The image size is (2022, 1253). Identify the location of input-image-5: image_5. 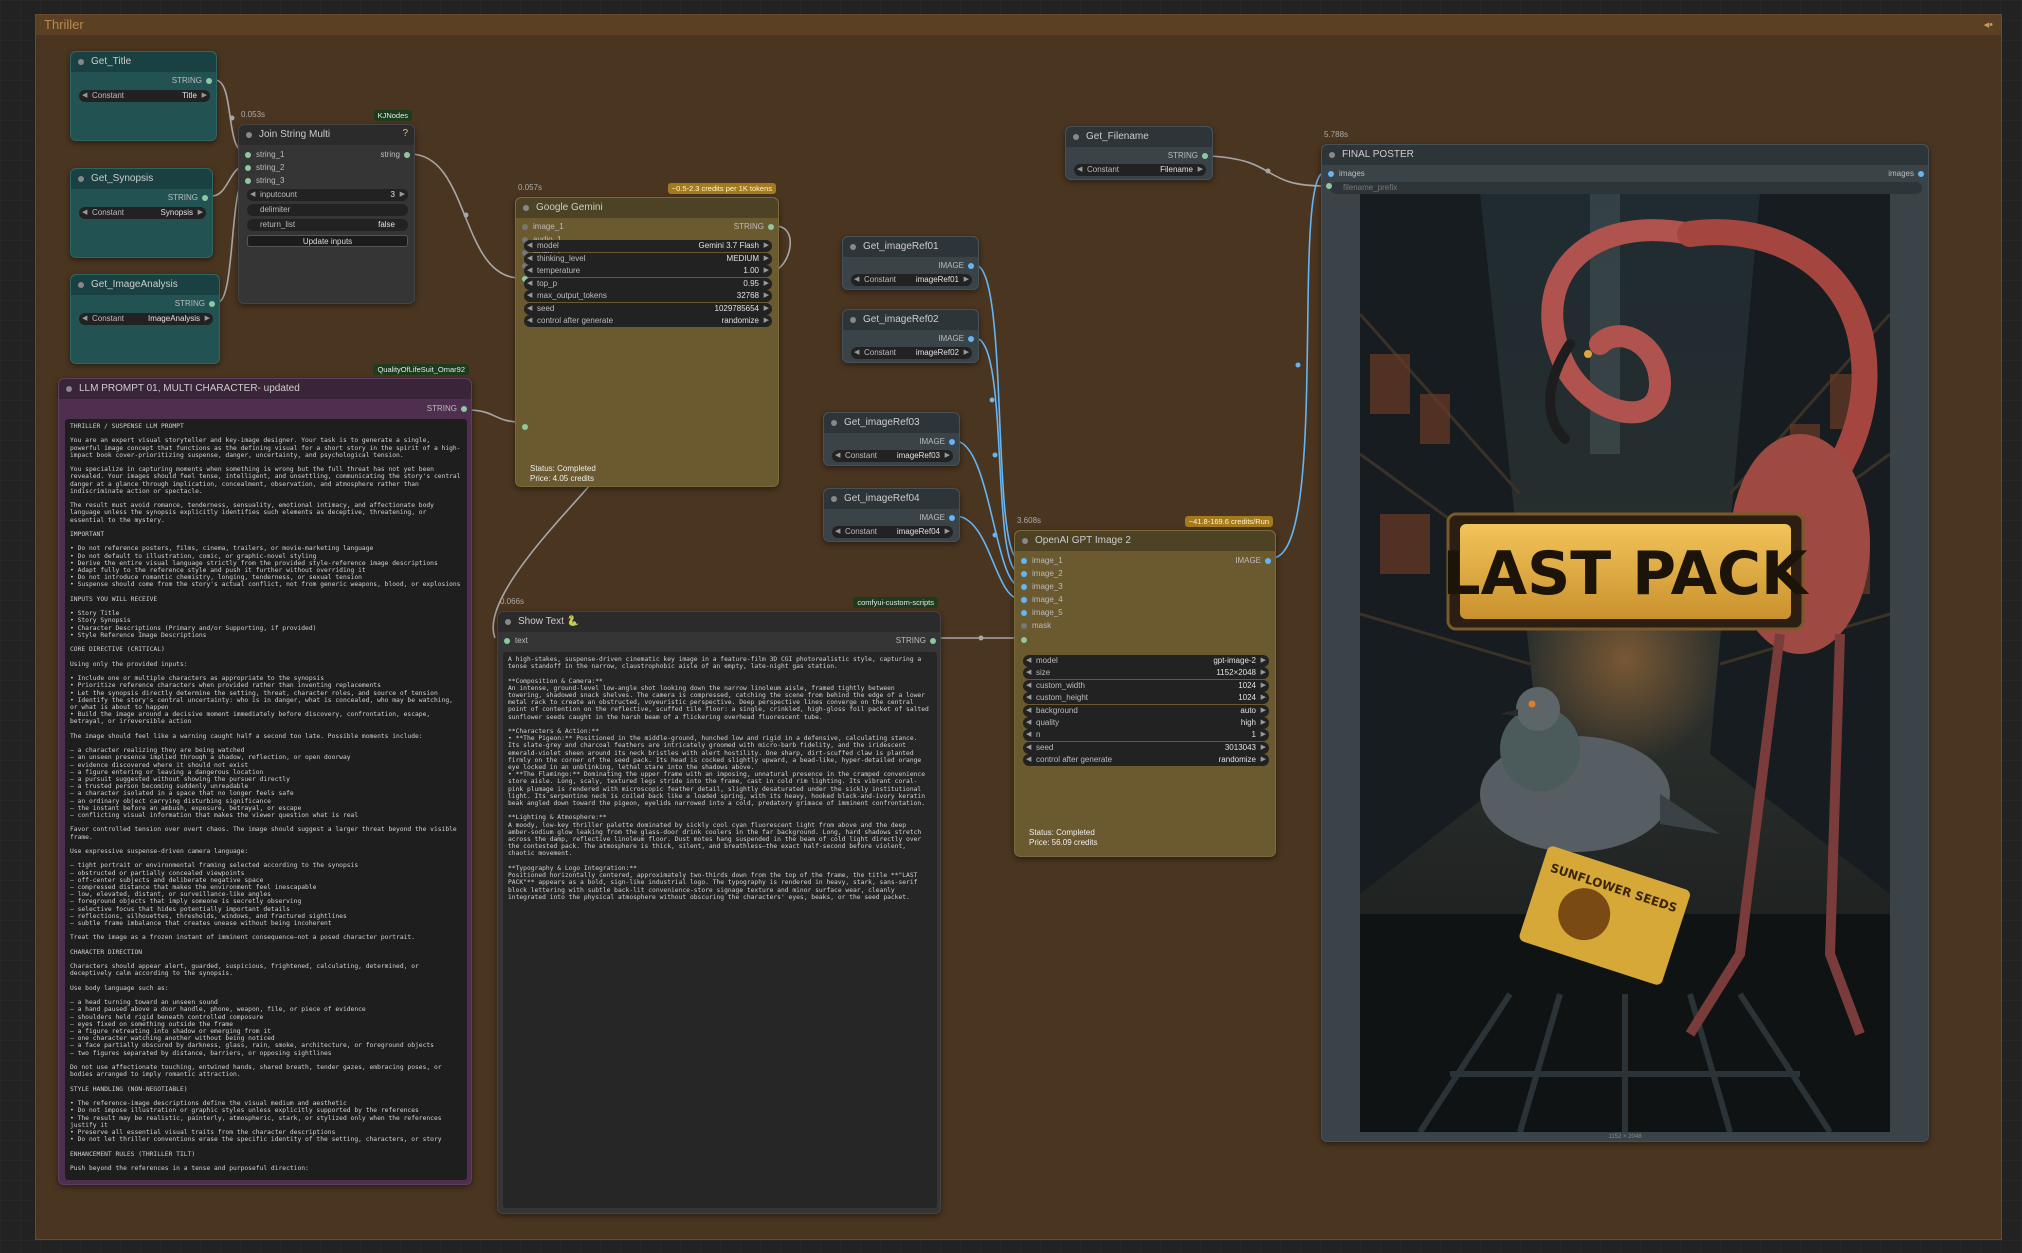
(1042, 612).